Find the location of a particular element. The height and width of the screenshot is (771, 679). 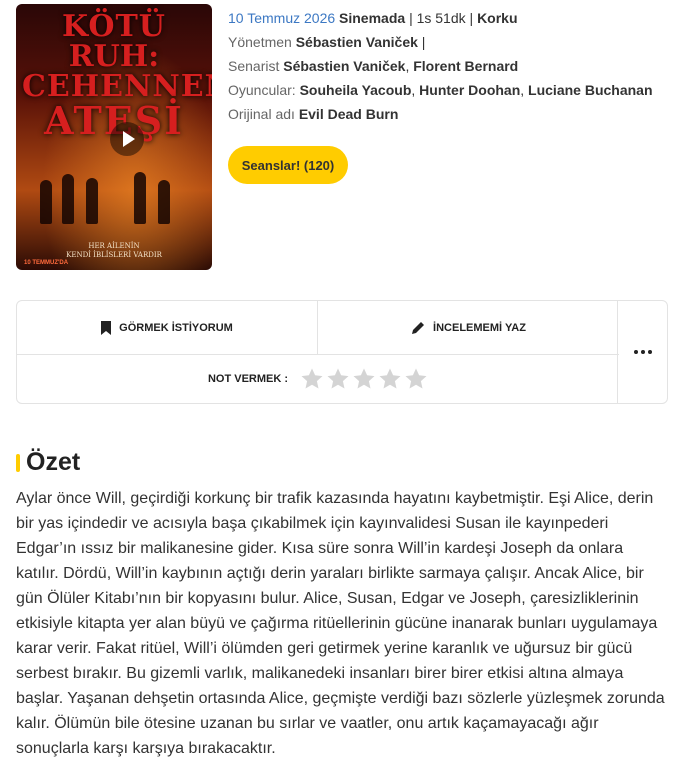

director-row: Yönetmen Sébastien Vaniček | is located at coordinates (448, 42).